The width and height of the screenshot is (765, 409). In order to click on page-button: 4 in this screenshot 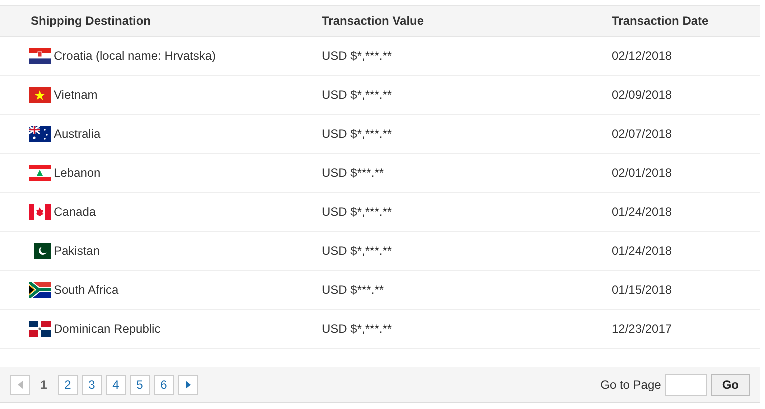, I will do `click(116, 384)`.